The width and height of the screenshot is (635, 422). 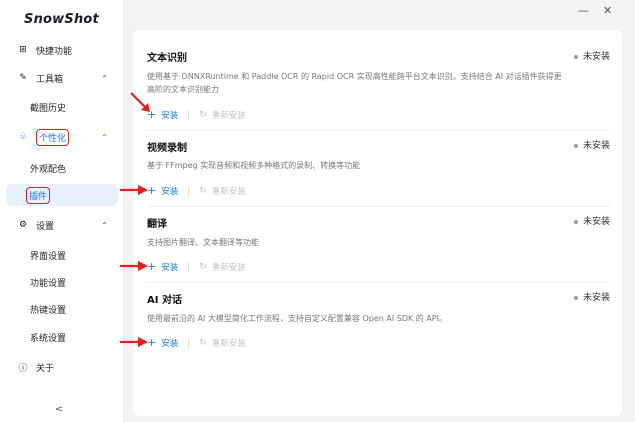 I want to click on plugin-title: AI 对话, so click(x=164, y=300).